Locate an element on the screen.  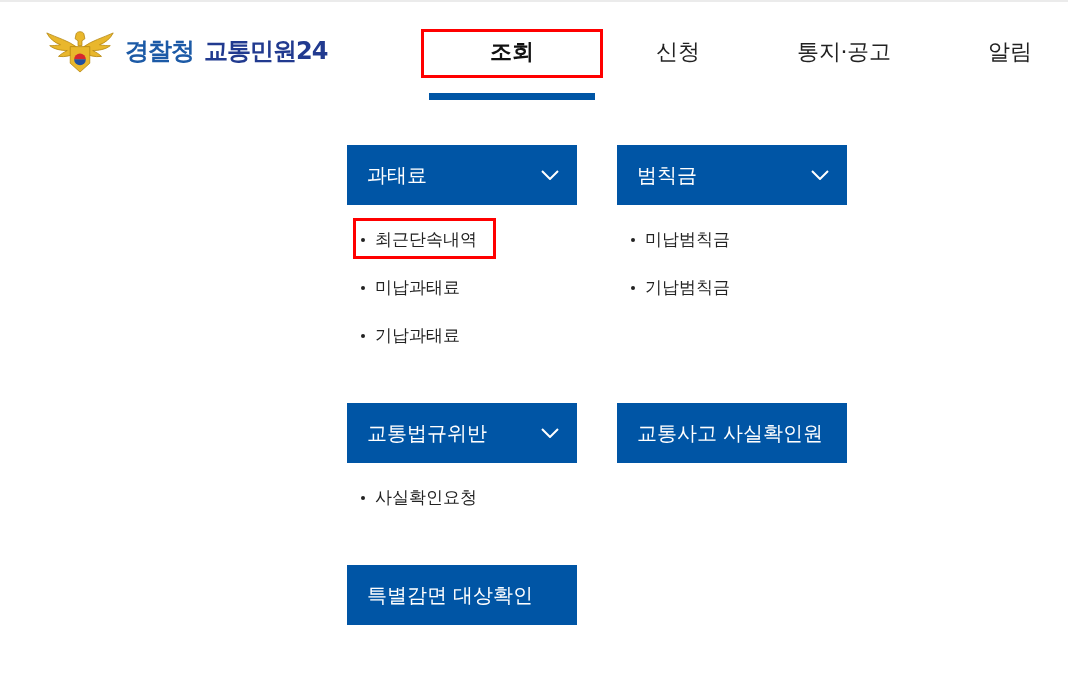
logo-service-text: 교통민원24 is located at coordinates (266, 51).